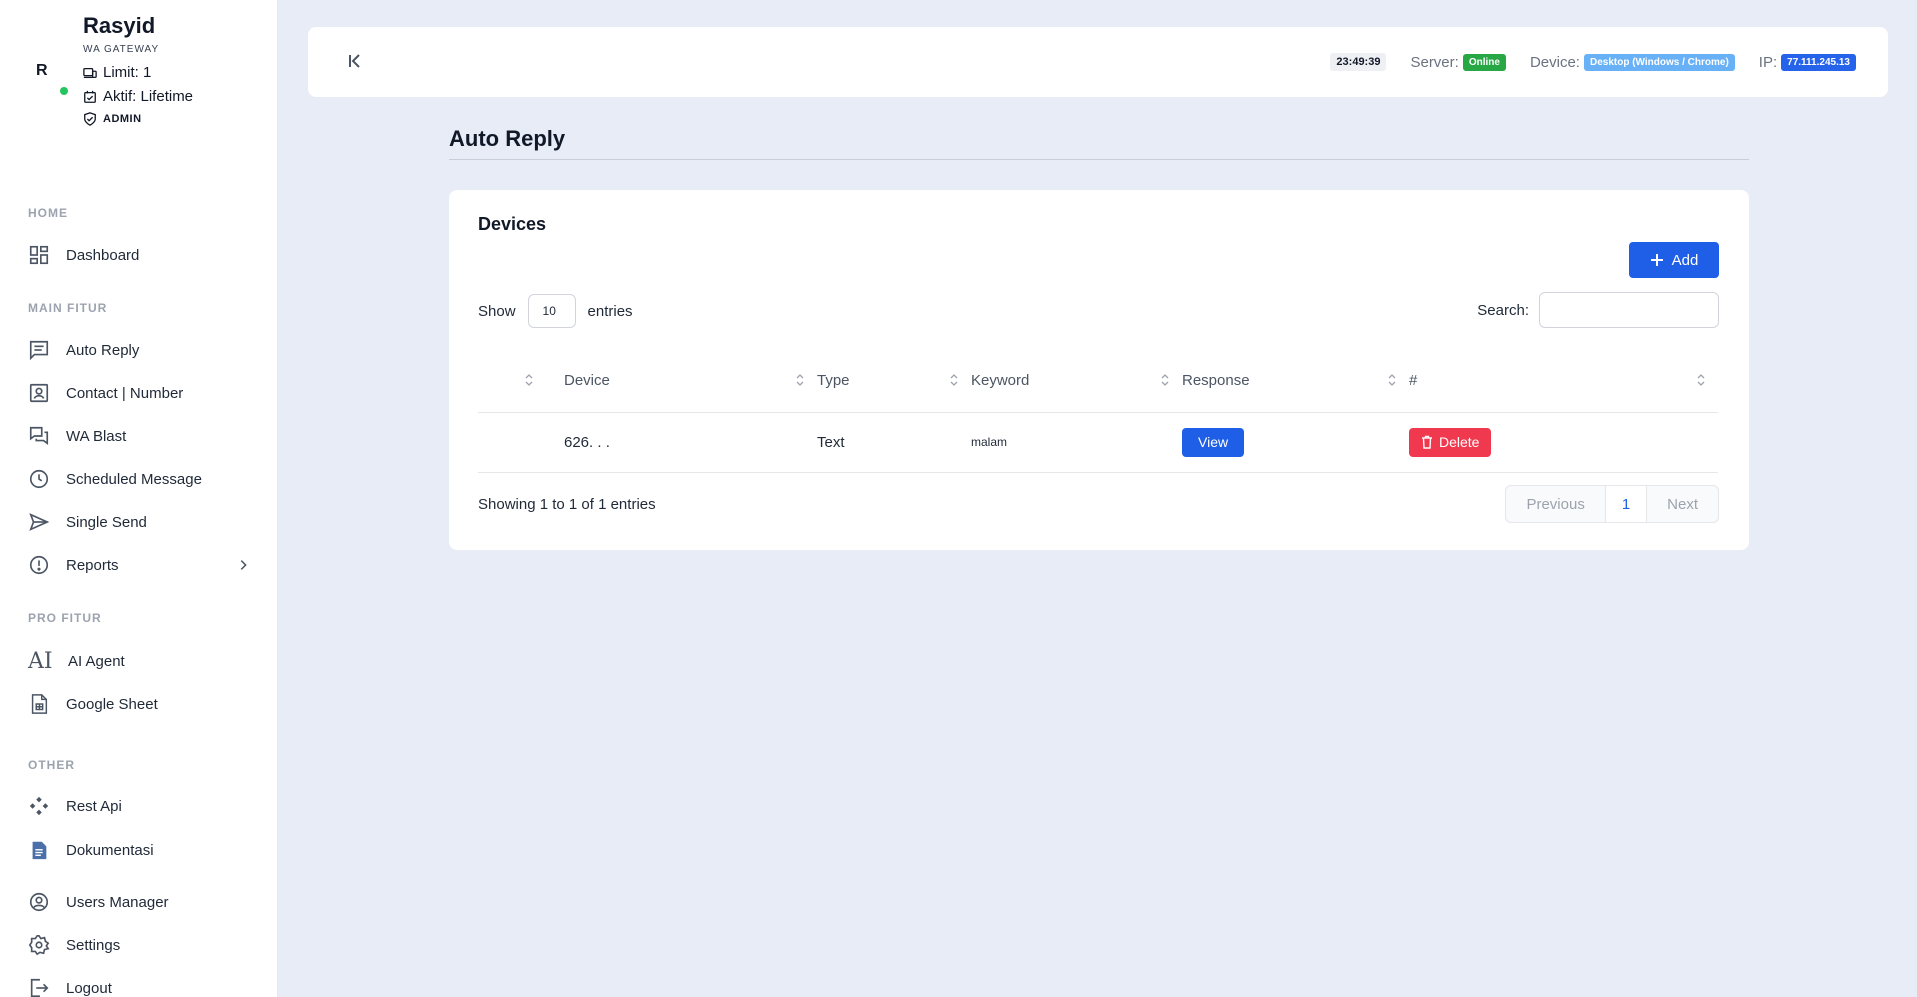 The width and height of the screenshot is (1917, 997). I want to click on contact-icon, so click(39, 393).